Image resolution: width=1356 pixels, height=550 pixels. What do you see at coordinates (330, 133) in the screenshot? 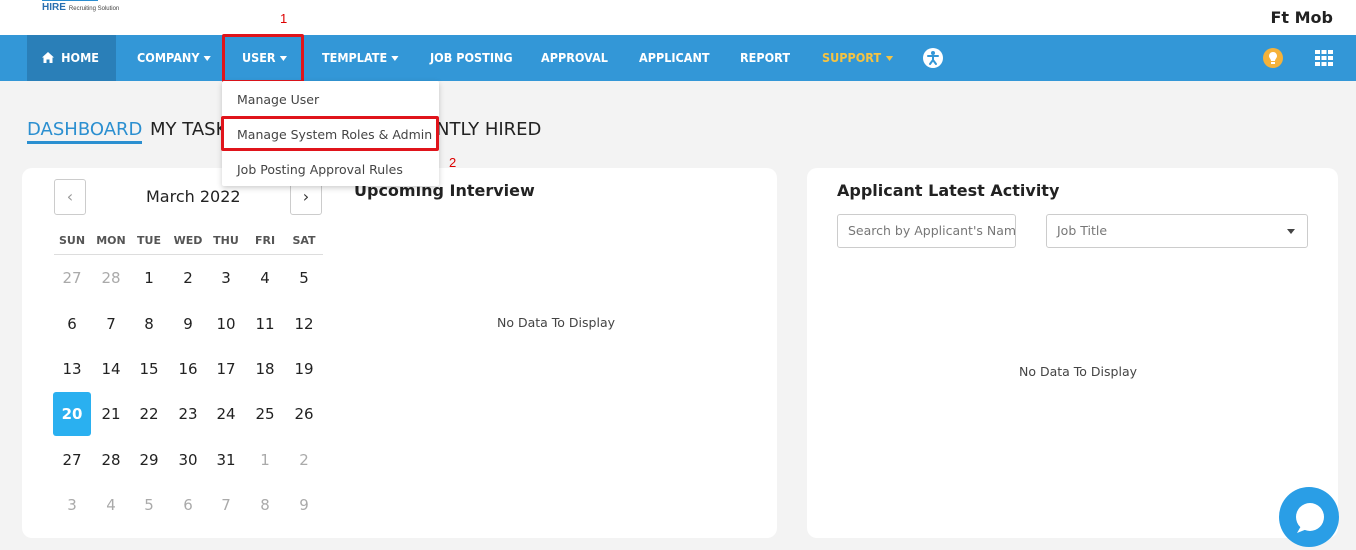
I see `menu-item-highlight` at bounding box center [330, 133].